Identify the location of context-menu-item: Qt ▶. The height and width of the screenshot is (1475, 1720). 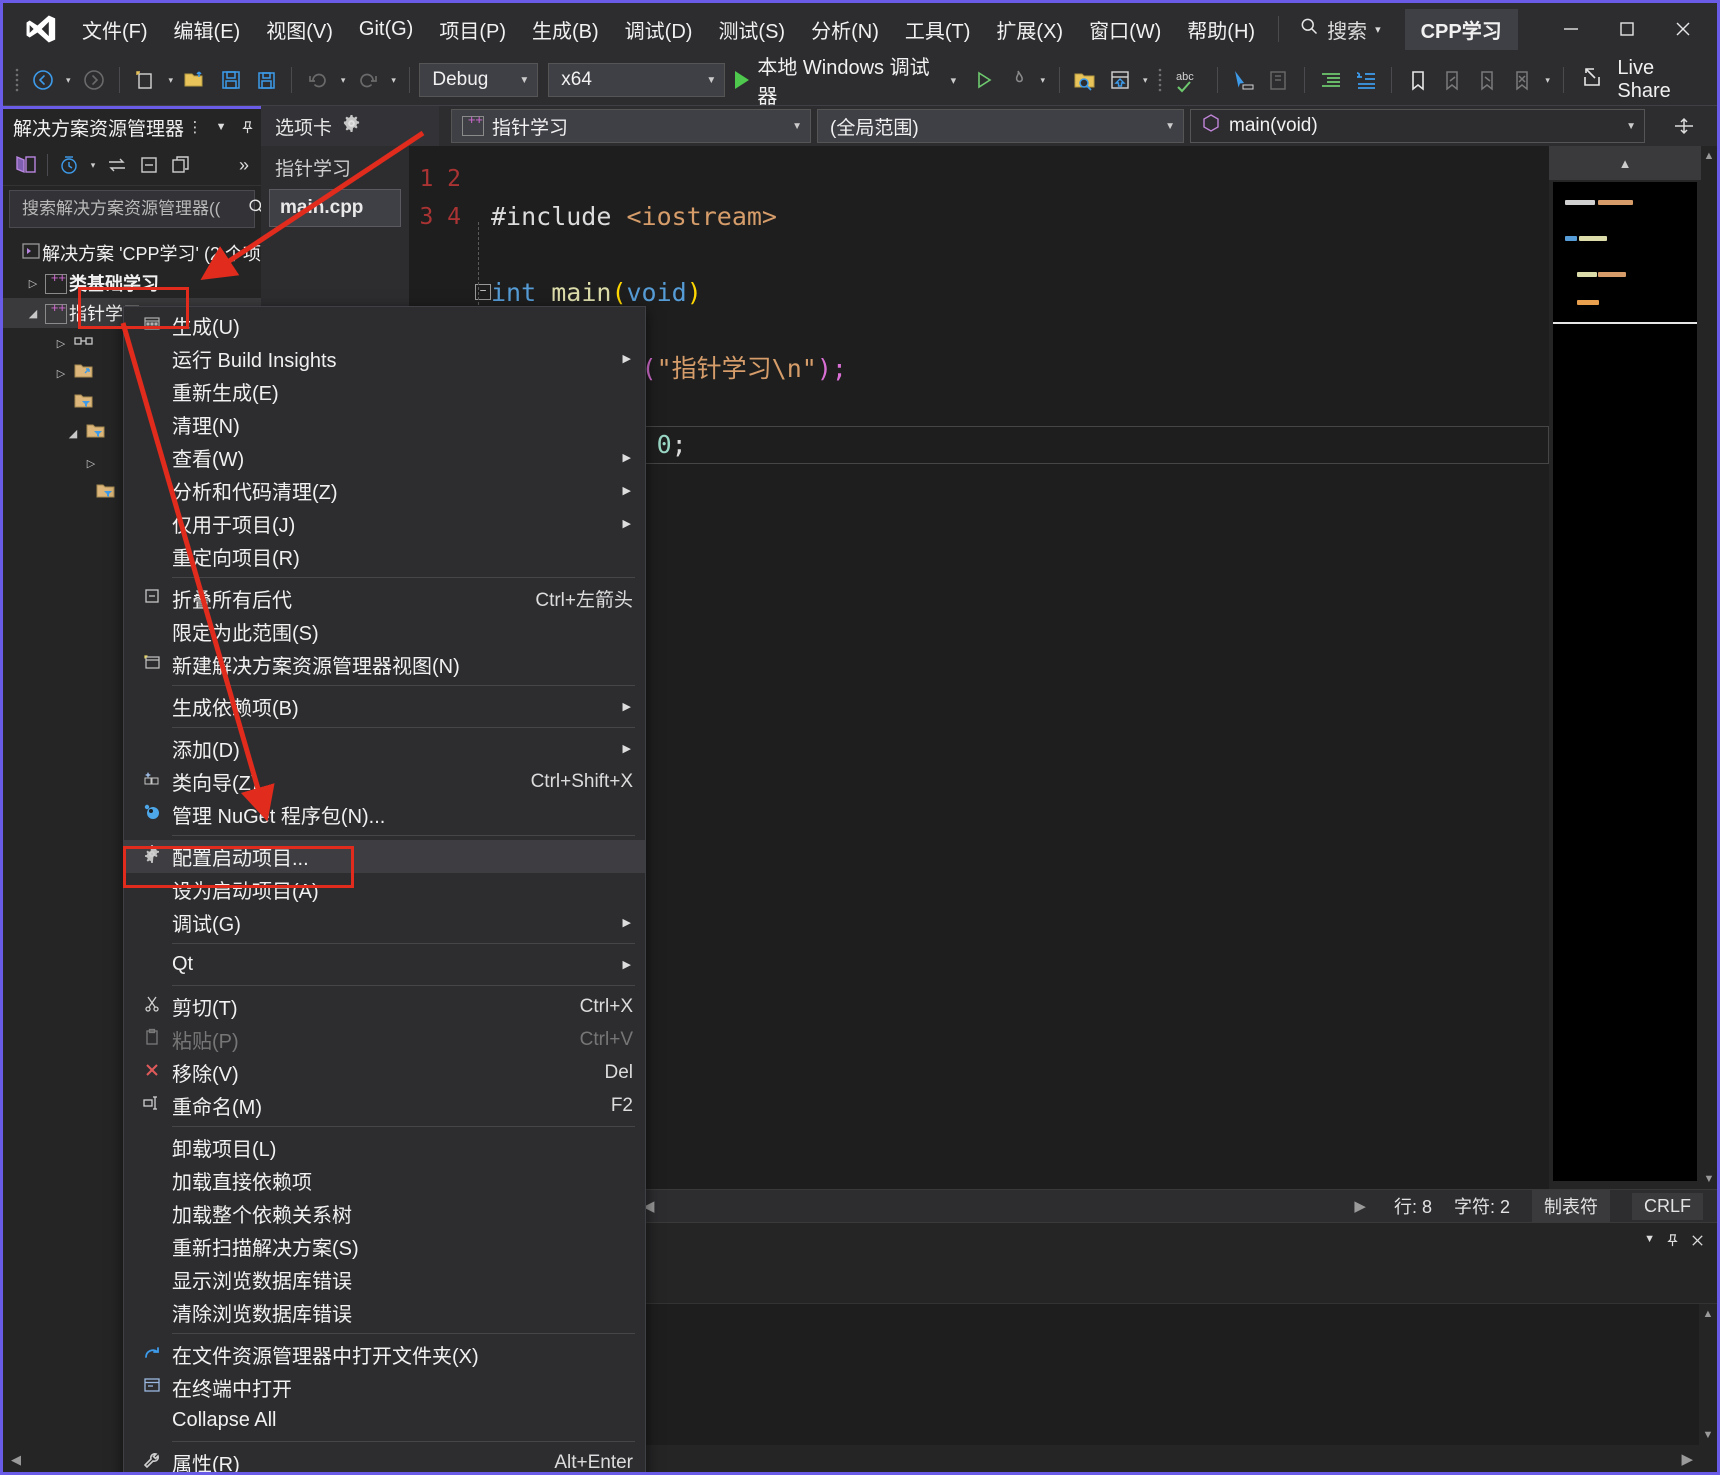
(384, 964).